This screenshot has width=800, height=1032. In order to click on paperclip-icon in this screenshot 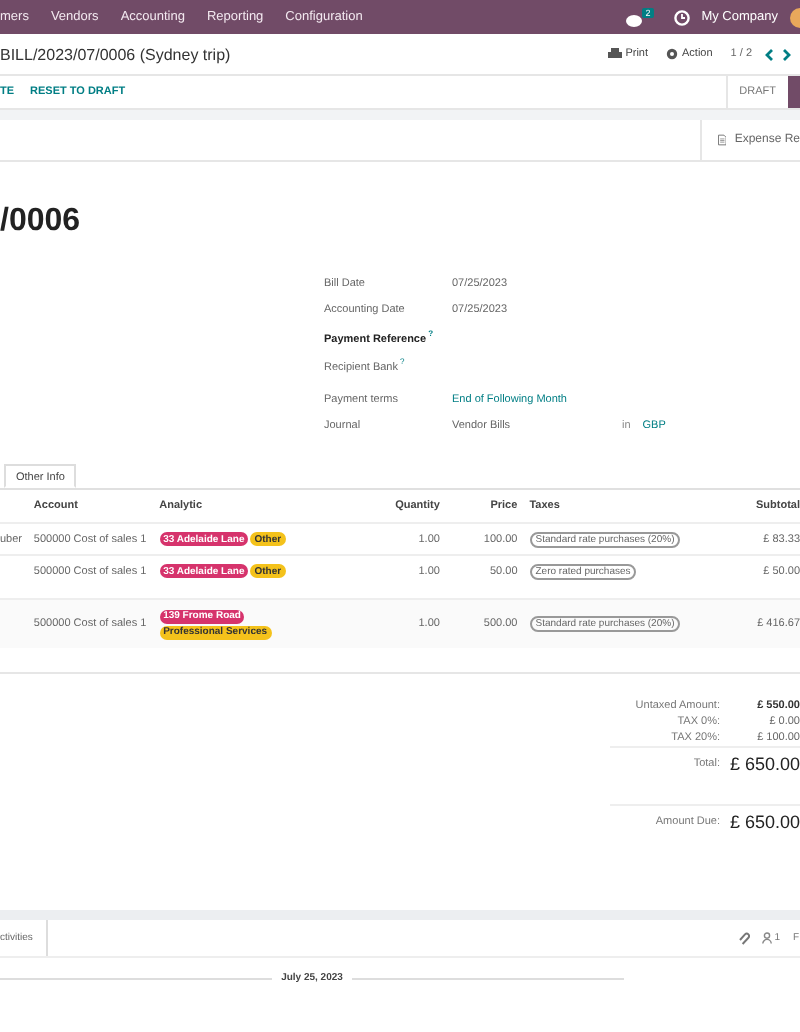, I will do `click(744, 938)`.